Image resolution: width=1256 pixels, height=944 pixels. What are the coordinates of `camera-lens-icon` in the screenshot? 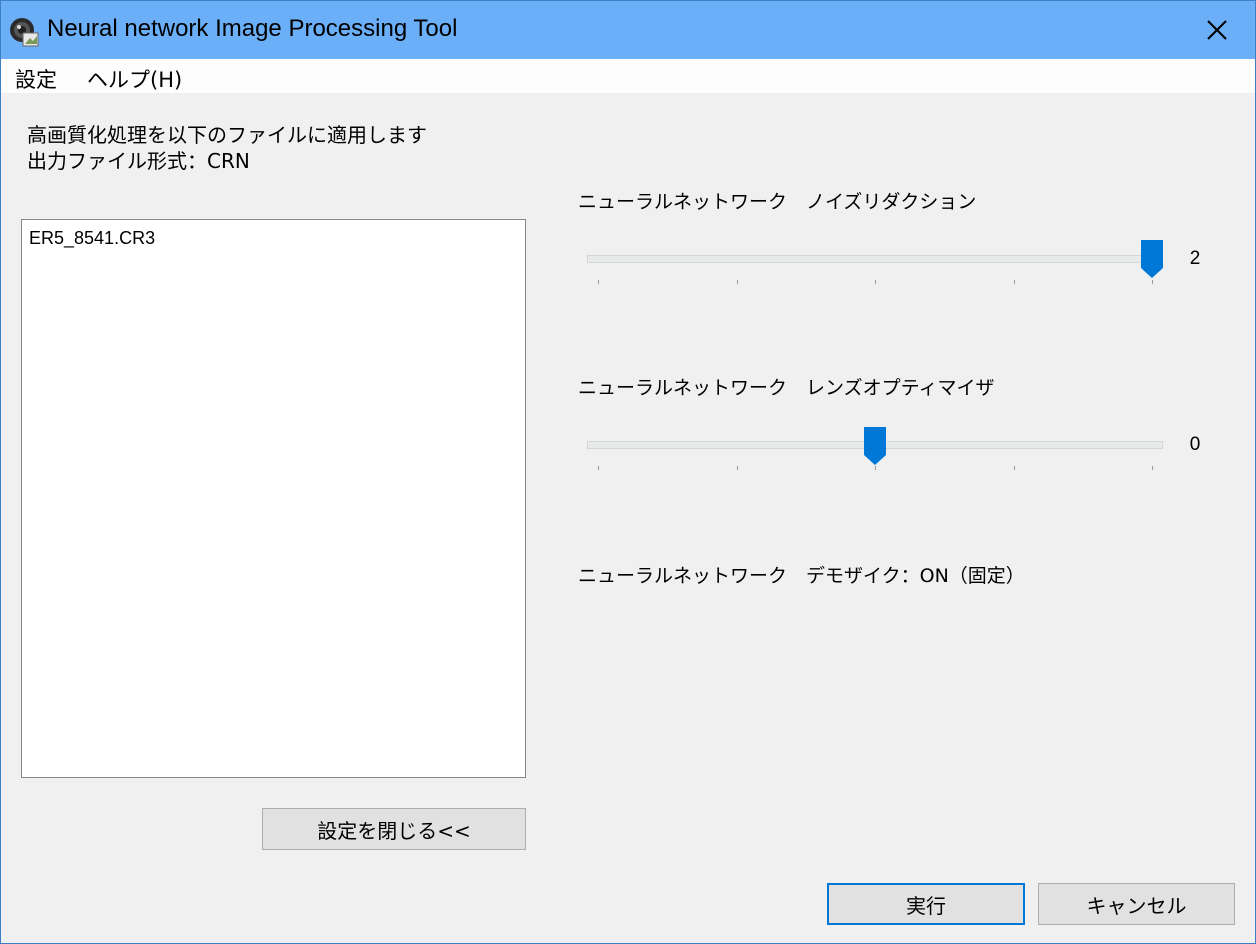 It's located at (24, 32).